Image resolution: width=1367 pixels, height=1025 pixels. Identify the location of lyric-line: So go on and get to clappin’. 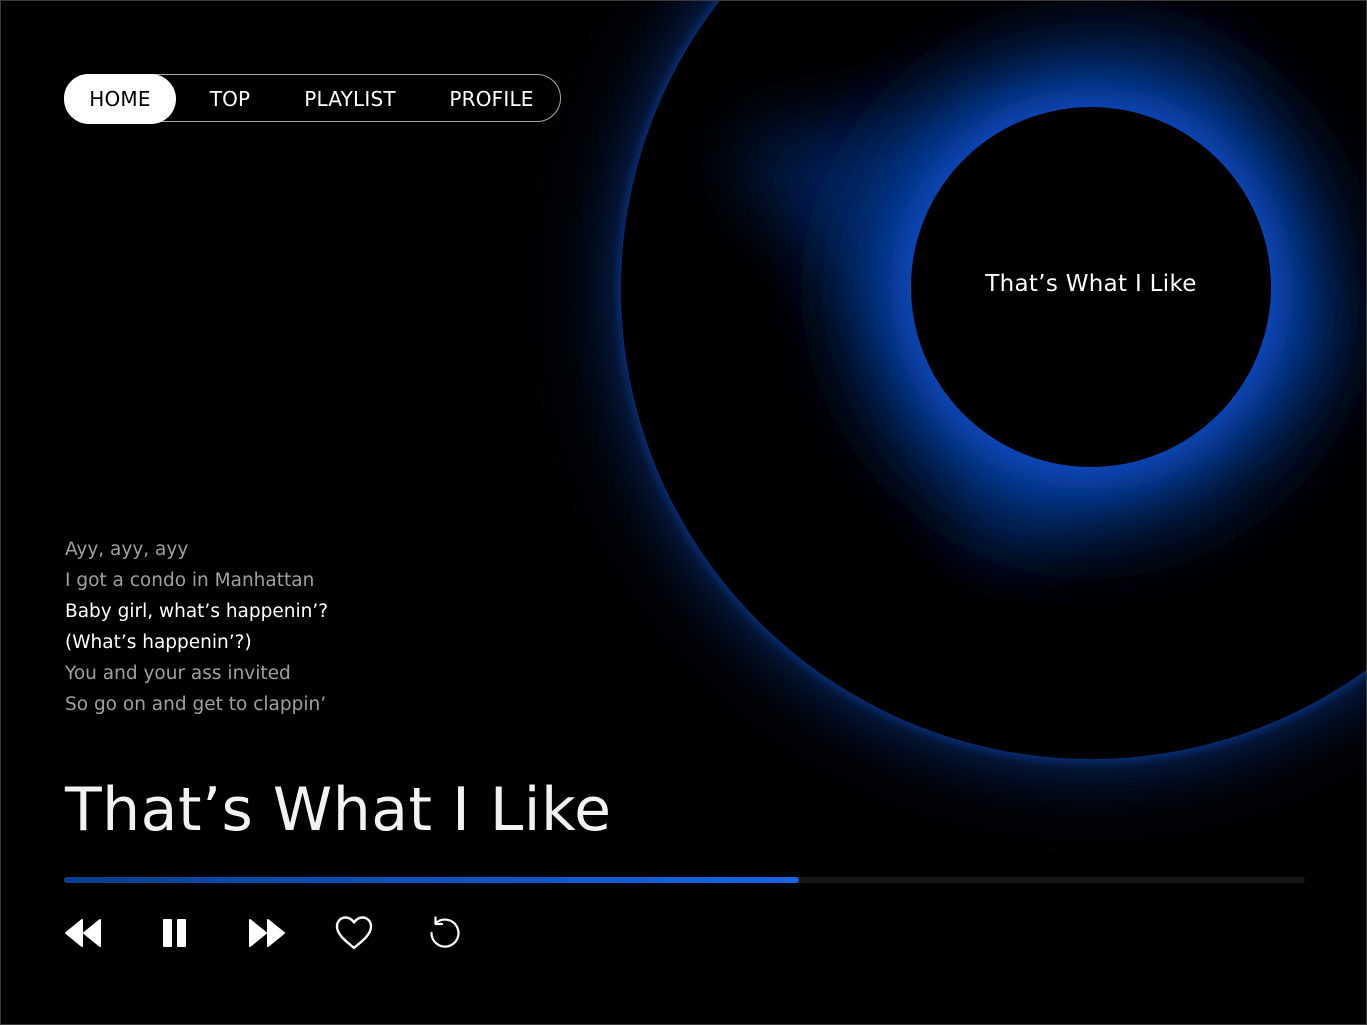
(196, 704).